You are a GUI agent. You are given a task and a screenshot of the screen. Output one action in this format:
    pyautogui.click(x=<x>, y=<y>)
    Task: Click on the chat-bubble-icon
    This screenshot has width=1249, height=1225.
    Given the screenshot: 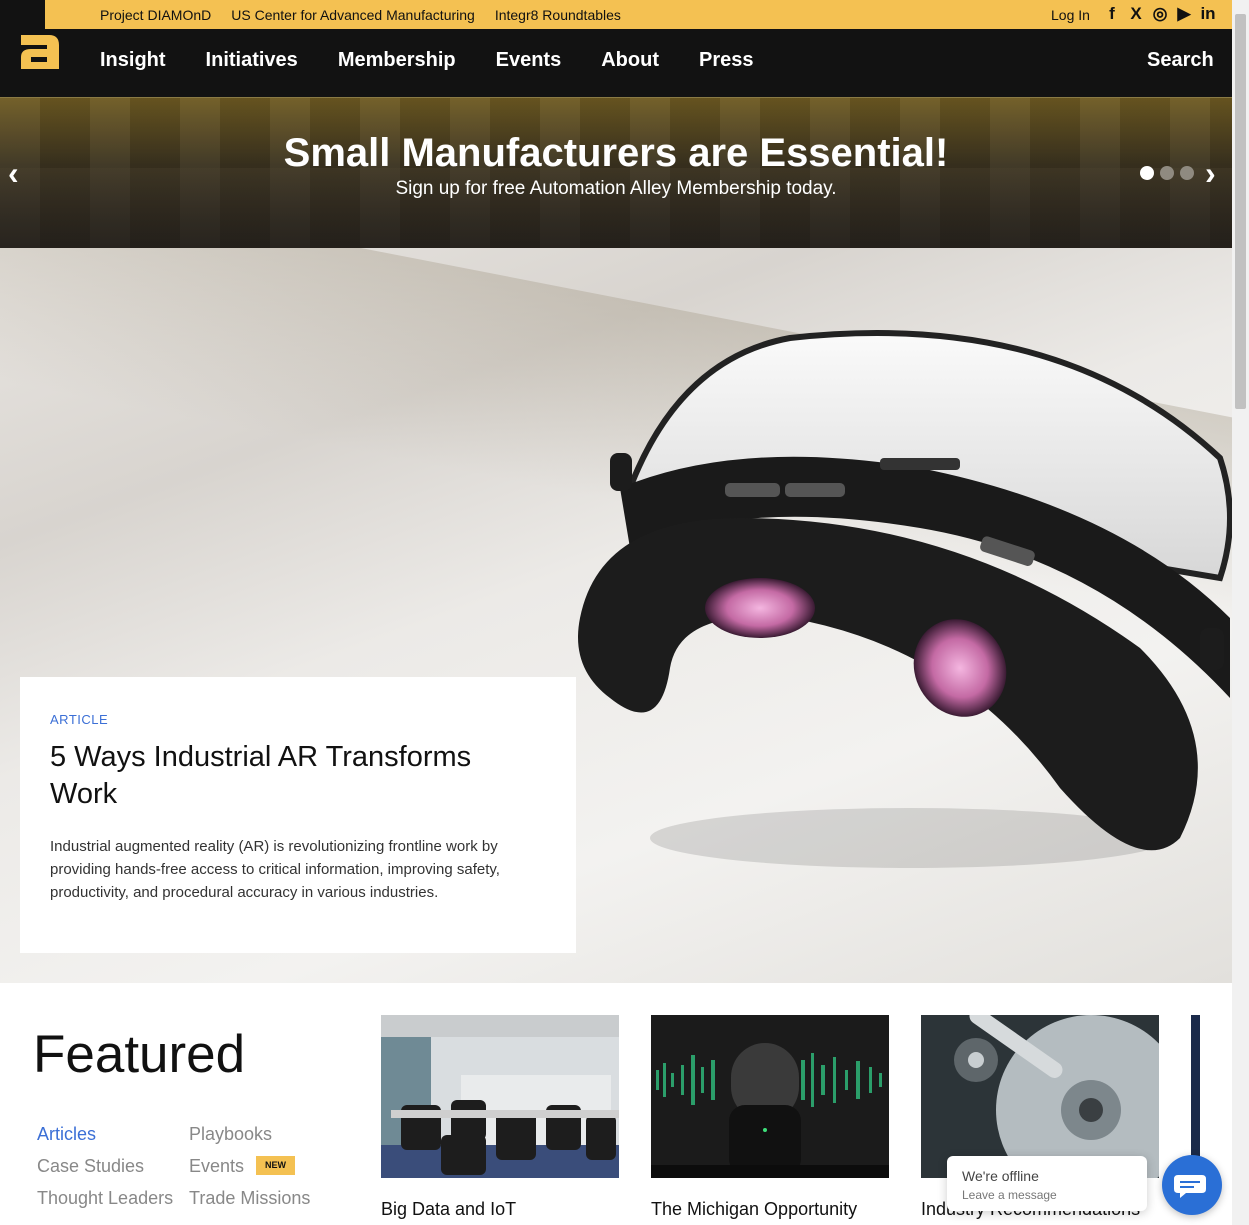 What is the action you would take?
    pyautogui.click(x=1190, y=1186)
    